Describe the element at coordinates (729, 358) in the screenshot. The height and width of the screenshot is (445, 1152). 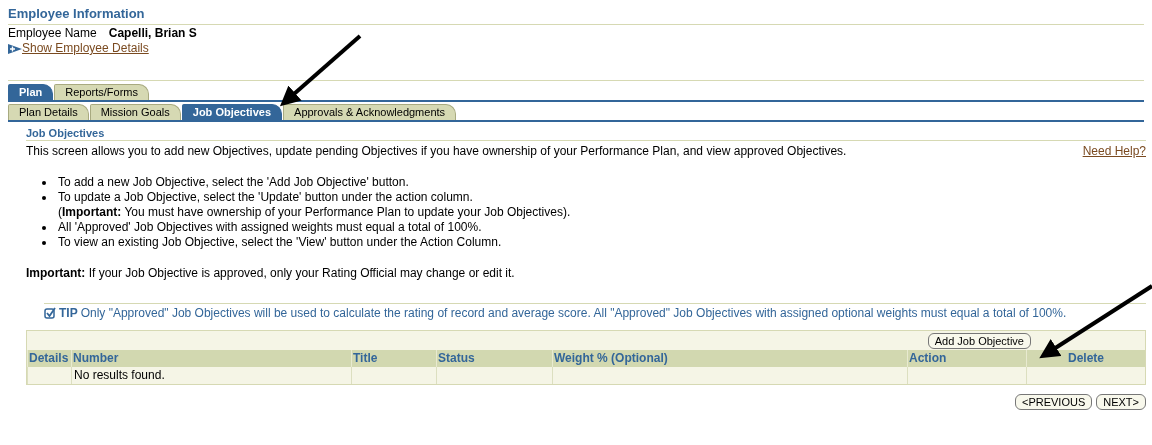
I see `column-header: Weight % (Optional)` at that location.